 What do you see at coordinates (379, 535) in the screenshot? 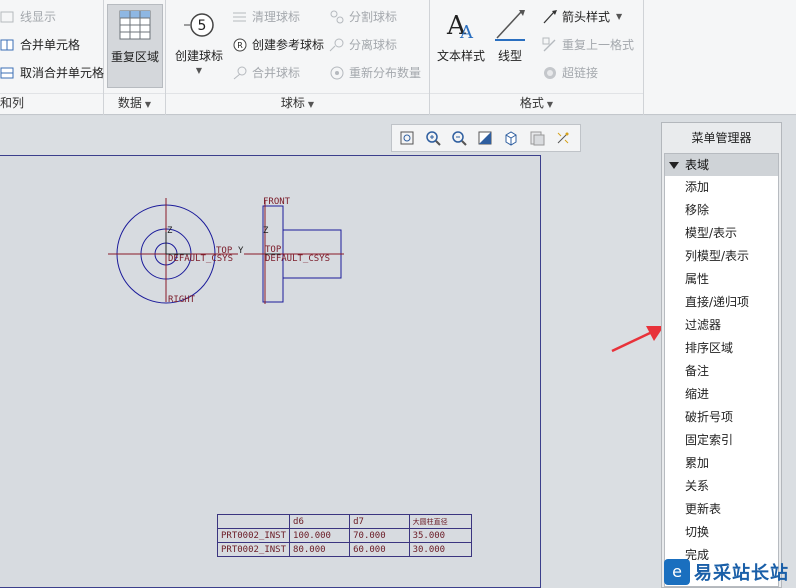
I see `table-cell: 70.000` at bounding box center [379, 535].